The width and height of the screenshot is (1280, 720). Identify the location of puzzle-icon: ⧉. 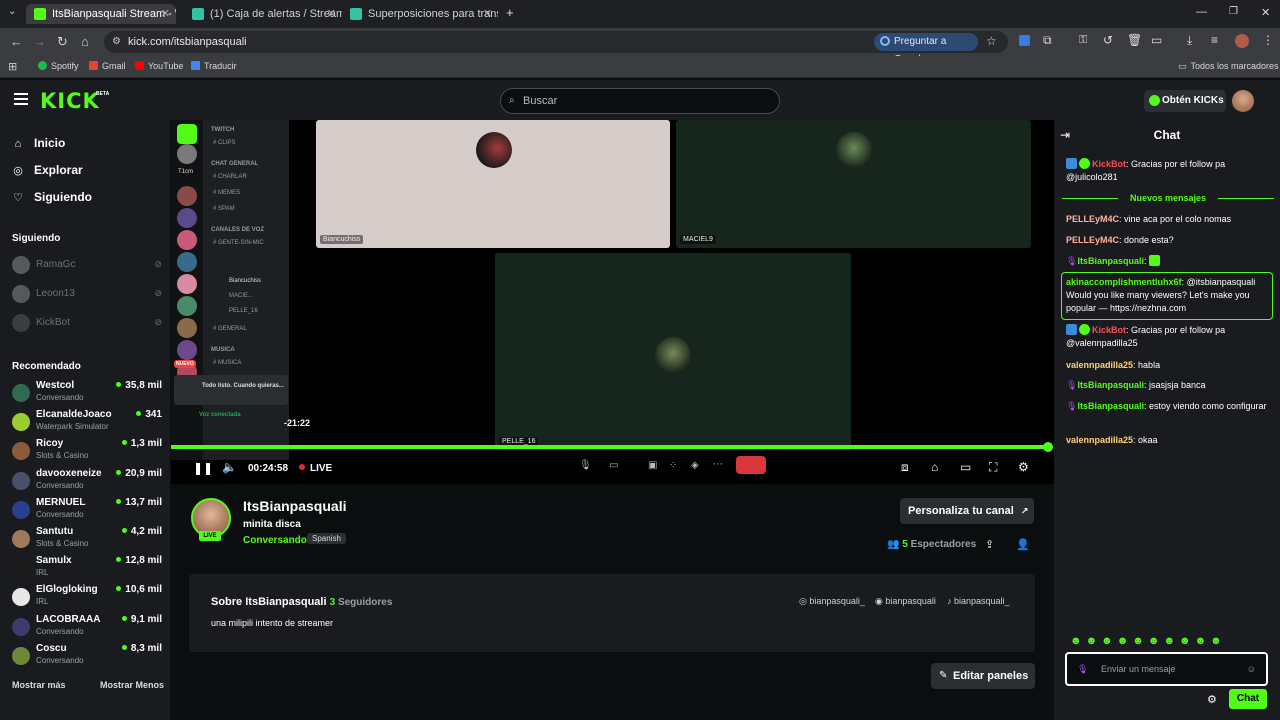
(1047, 40).